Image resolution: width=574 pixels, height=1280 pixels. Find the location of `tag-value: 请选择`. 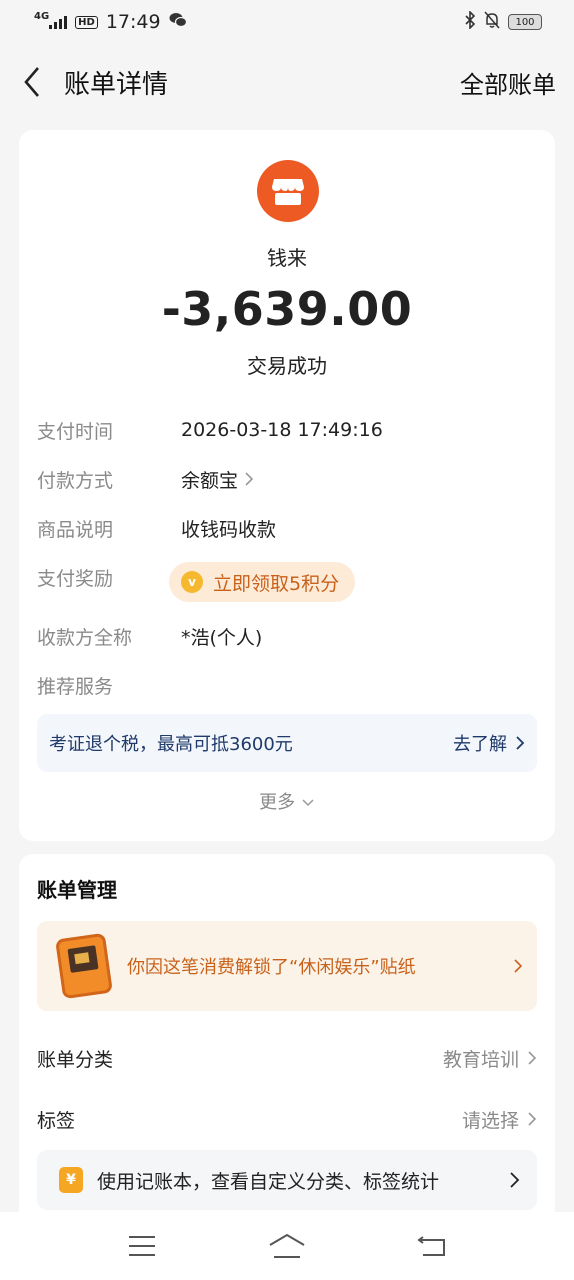

tag-value: 请选择 is located at coordinates (490, 1120).